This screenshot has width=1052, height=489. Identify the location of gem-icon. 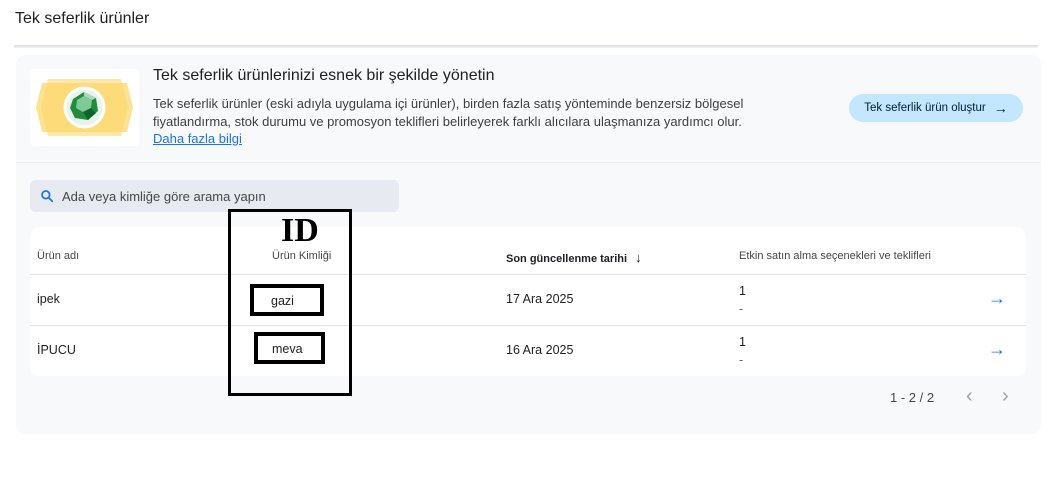
(84, 107).